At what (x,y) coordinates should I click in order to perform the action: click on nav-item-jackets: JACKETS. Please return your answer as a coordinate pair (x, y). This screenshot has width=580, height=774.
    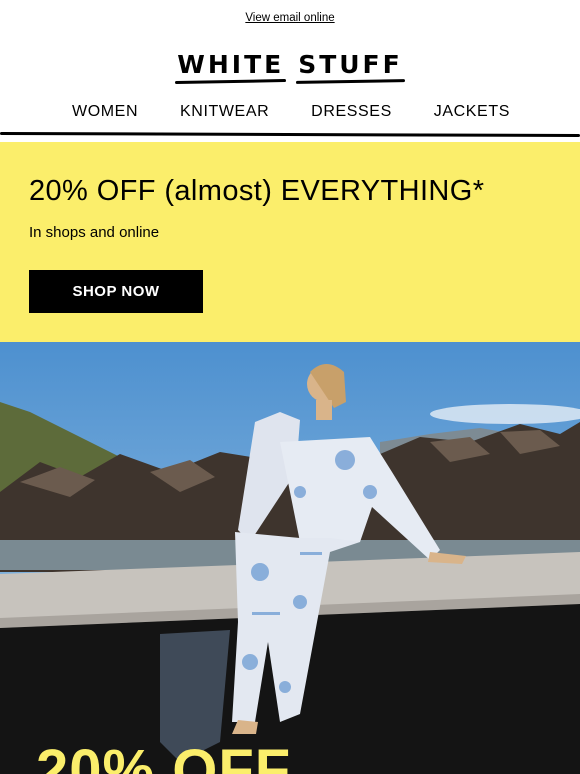
    Looking at the image, I should click on (472, 112).